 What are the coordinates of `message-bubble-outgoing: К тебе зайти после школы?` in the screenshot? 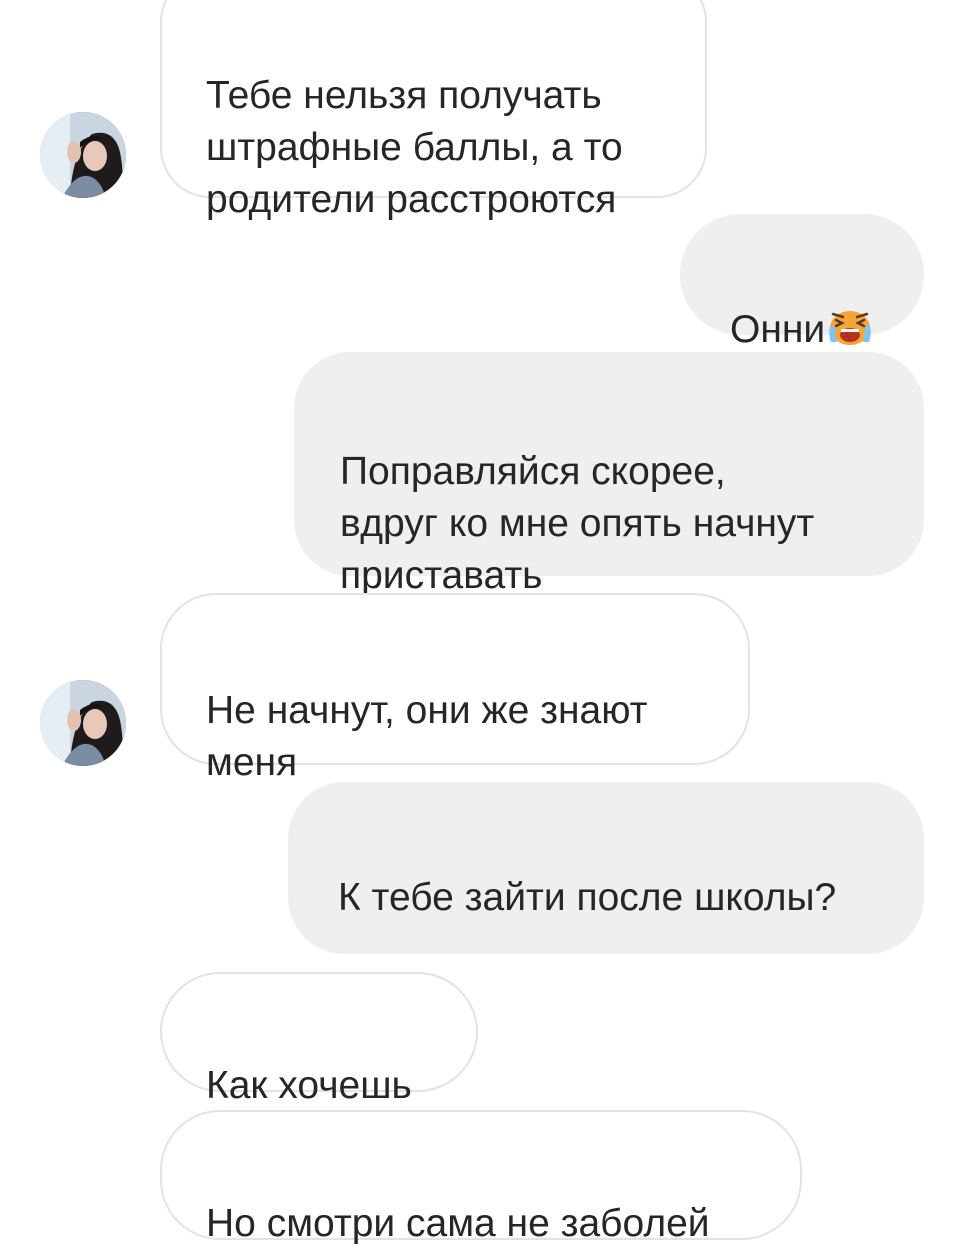 It's located at (606, 900).